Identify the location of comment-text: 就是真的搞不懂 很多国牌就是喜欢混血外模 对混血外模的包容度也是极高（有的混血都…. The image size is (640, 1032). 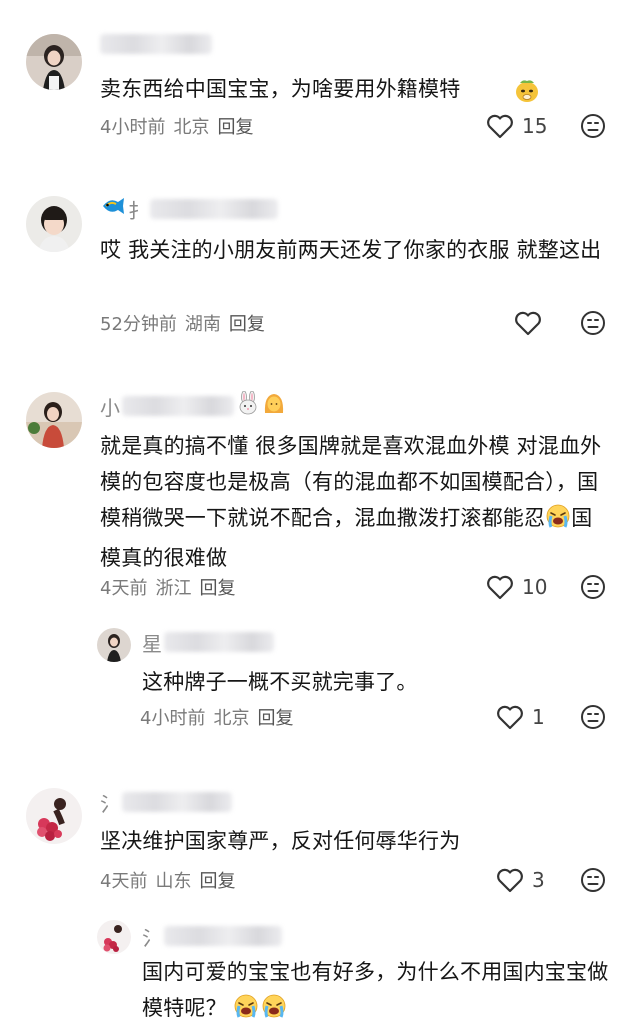
(356, 502).